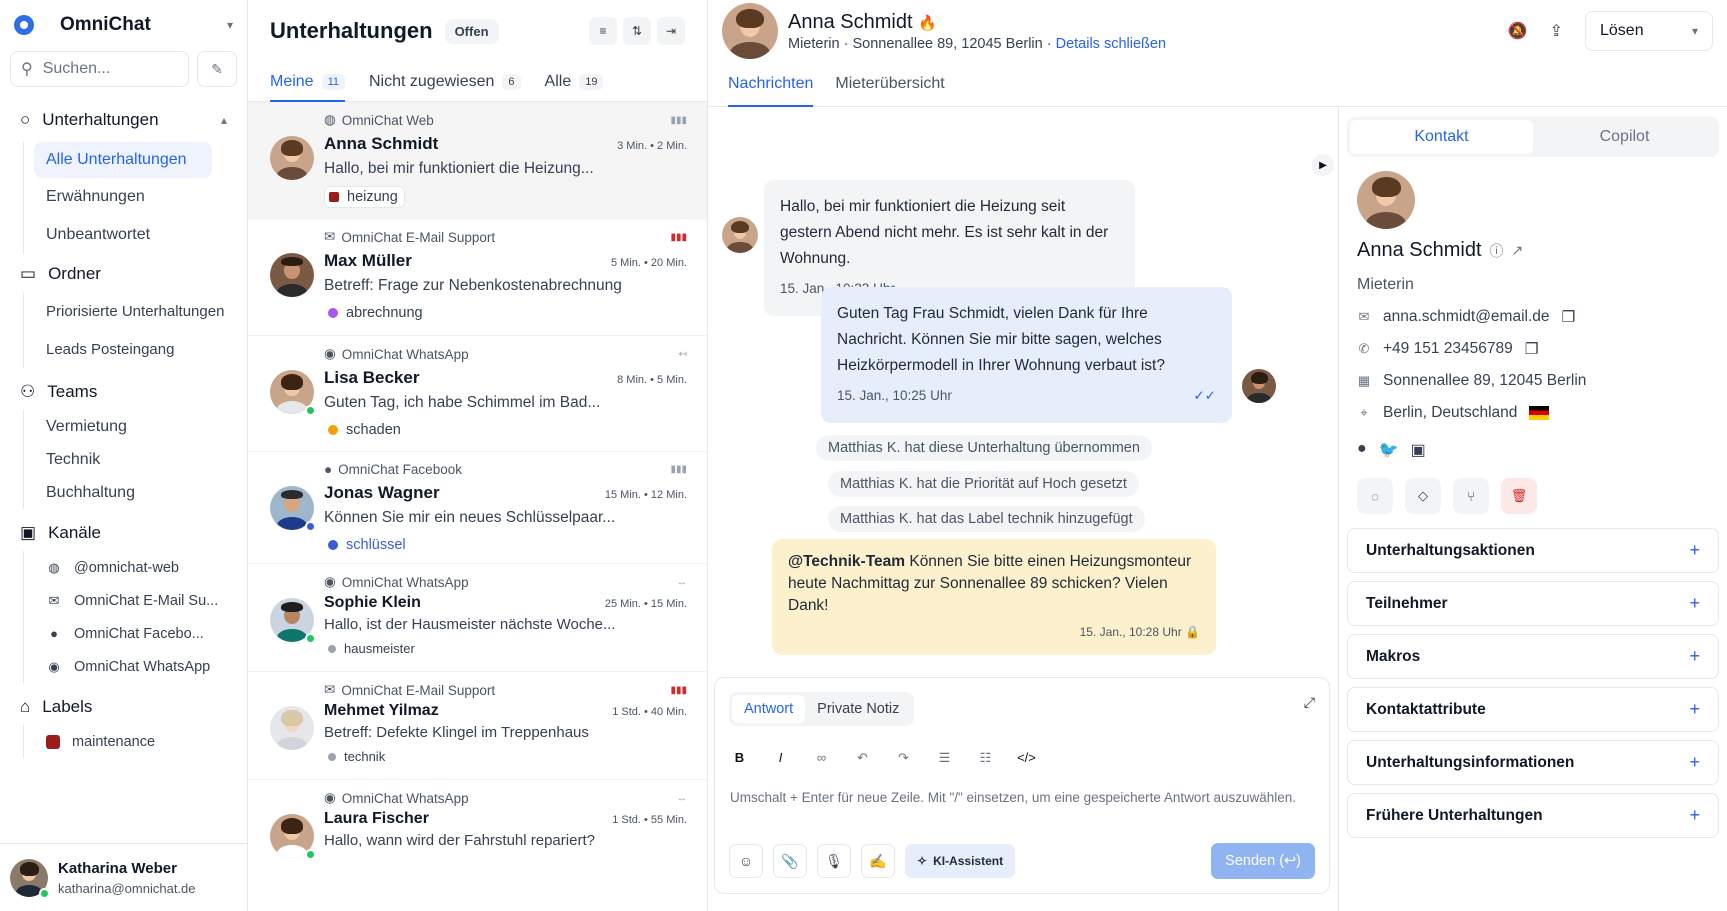  Describe the element at coordinates (471, 31) in the screenshot. I see `status-filter: Offen` at that location.